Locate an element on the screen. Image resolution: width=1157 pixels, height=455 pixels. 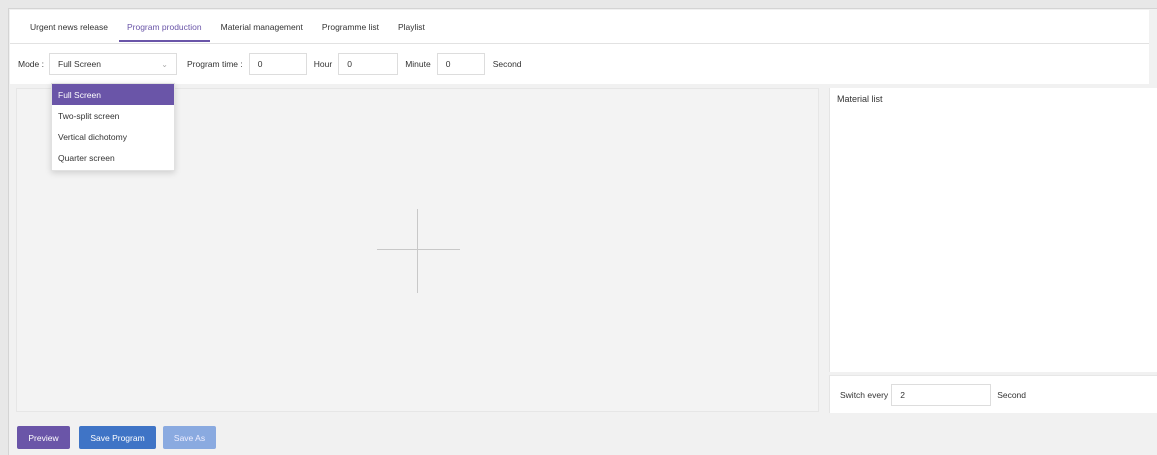
mode-option-two-split-screen: Two-split screen is located at coordinates (113, 115).